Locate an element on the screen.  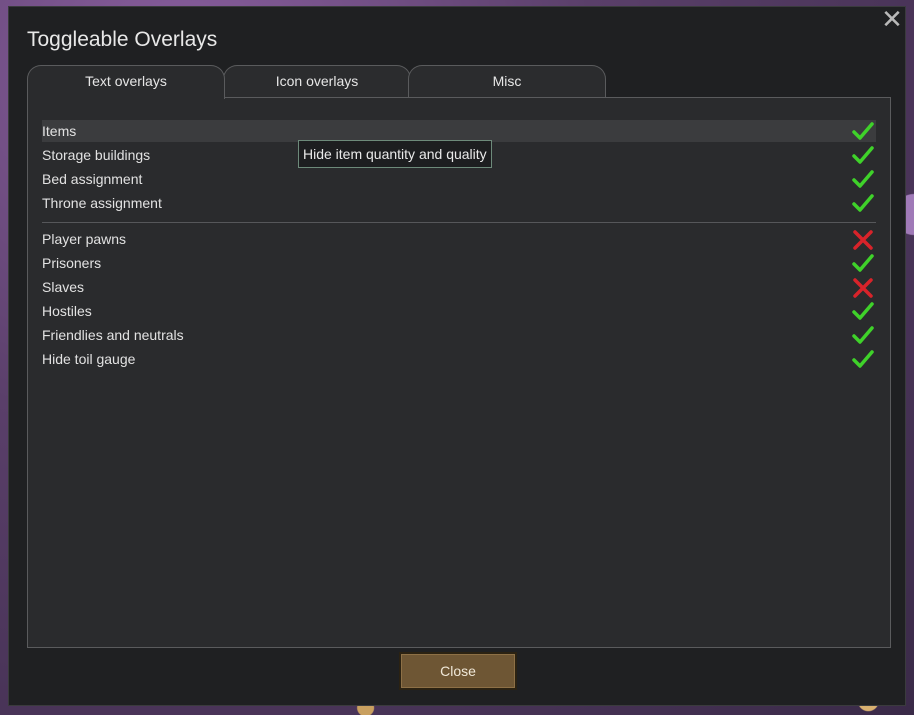
tab-label: Misc is located at coordinates (507, 81).